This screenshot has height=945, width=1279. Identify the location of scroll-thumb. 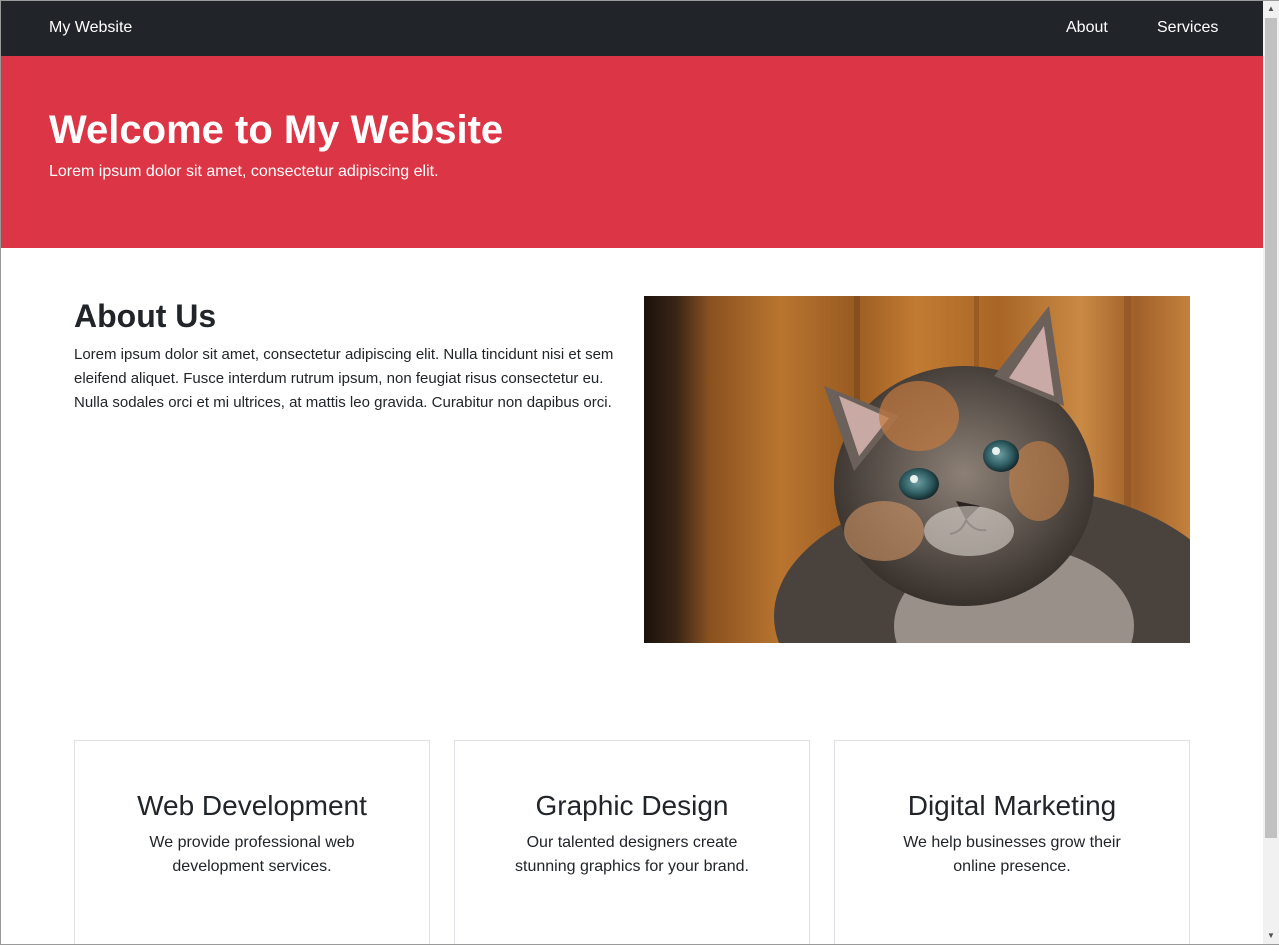
(1271, 428).